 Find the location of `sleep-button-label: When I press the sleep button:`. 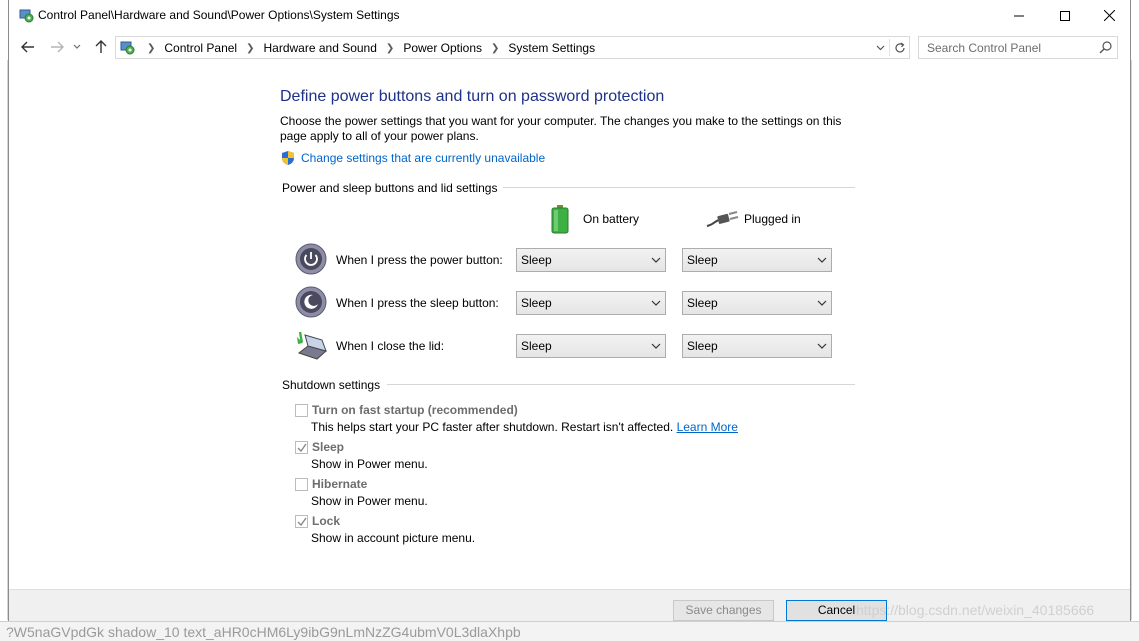

sleep-button-label: When I press the sleep button: is located at coordinates (417, 303).